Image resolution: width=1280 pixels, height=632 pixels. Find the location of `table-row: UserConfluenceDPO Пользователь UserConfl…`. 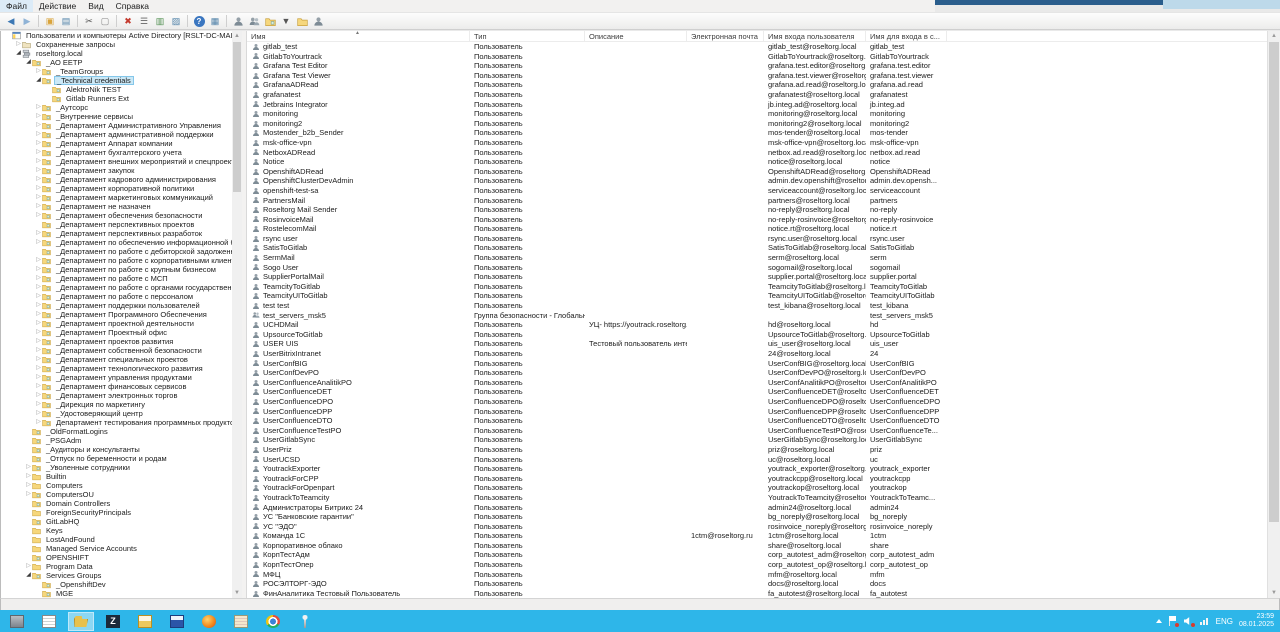

table-row: UserConfluenceDPO Пользователь UserConfl… is located at coordinates (757, 402).